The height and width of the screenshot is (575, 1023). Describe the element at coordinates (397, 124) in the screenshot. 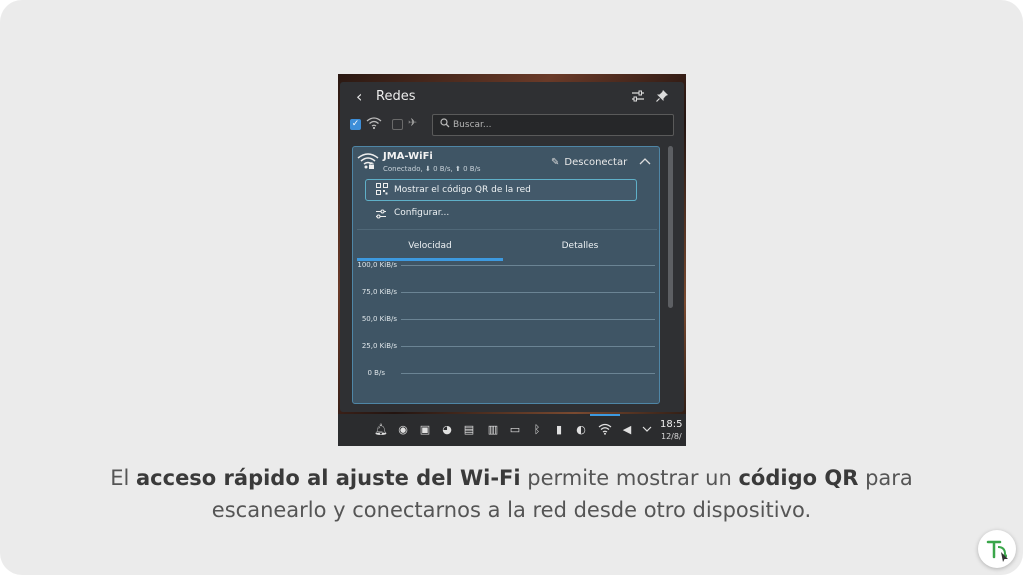

I see `airplane-filter-checkbox` at that location.